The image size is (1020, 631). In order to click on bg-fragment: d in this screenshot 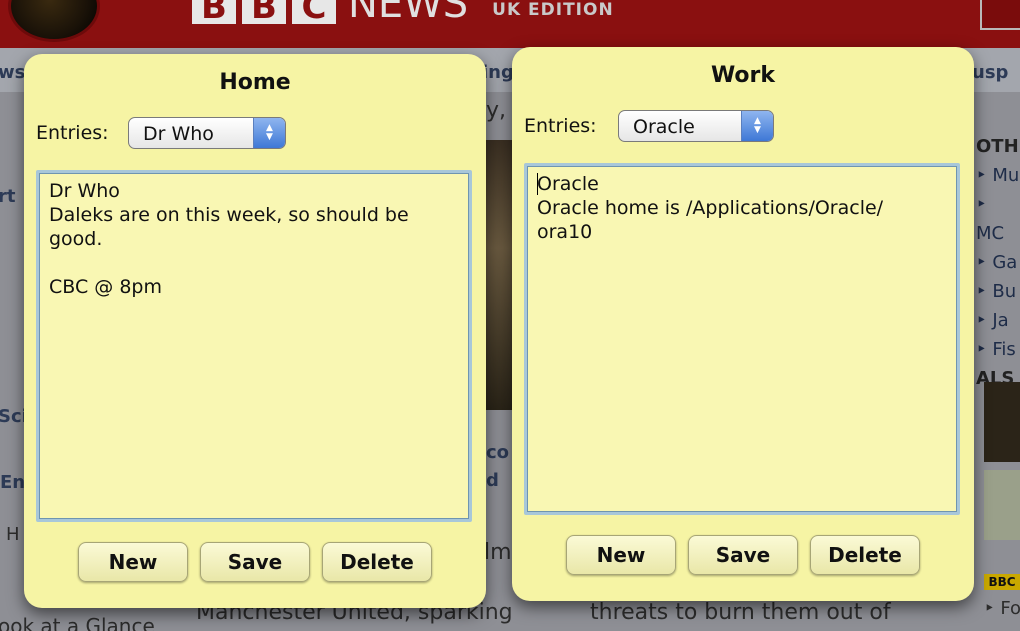, I will do `click(492, 480)`.